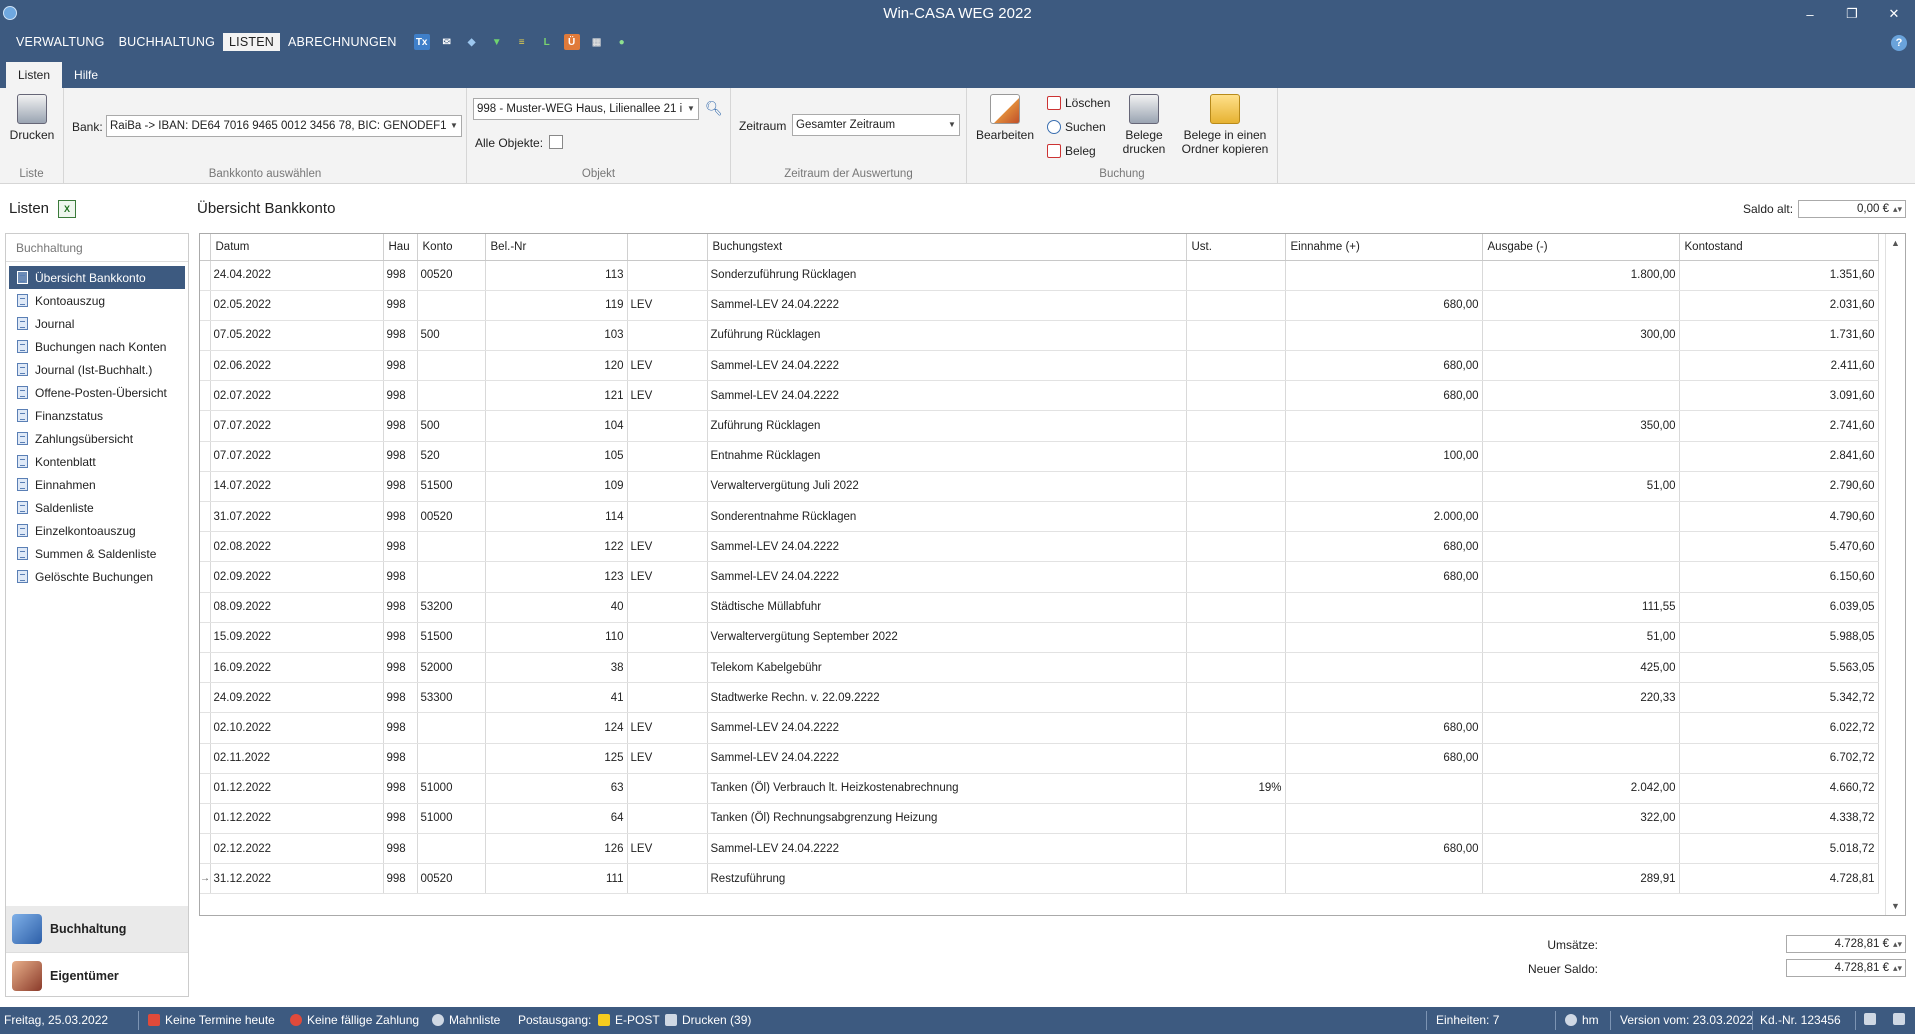 The image size is (1915, 1034). Describe the element at coordinates (97, 369) in the screenshot. I see `nav-item-journal-ist: Journal (Ist-Buchhalt.)` at that location.